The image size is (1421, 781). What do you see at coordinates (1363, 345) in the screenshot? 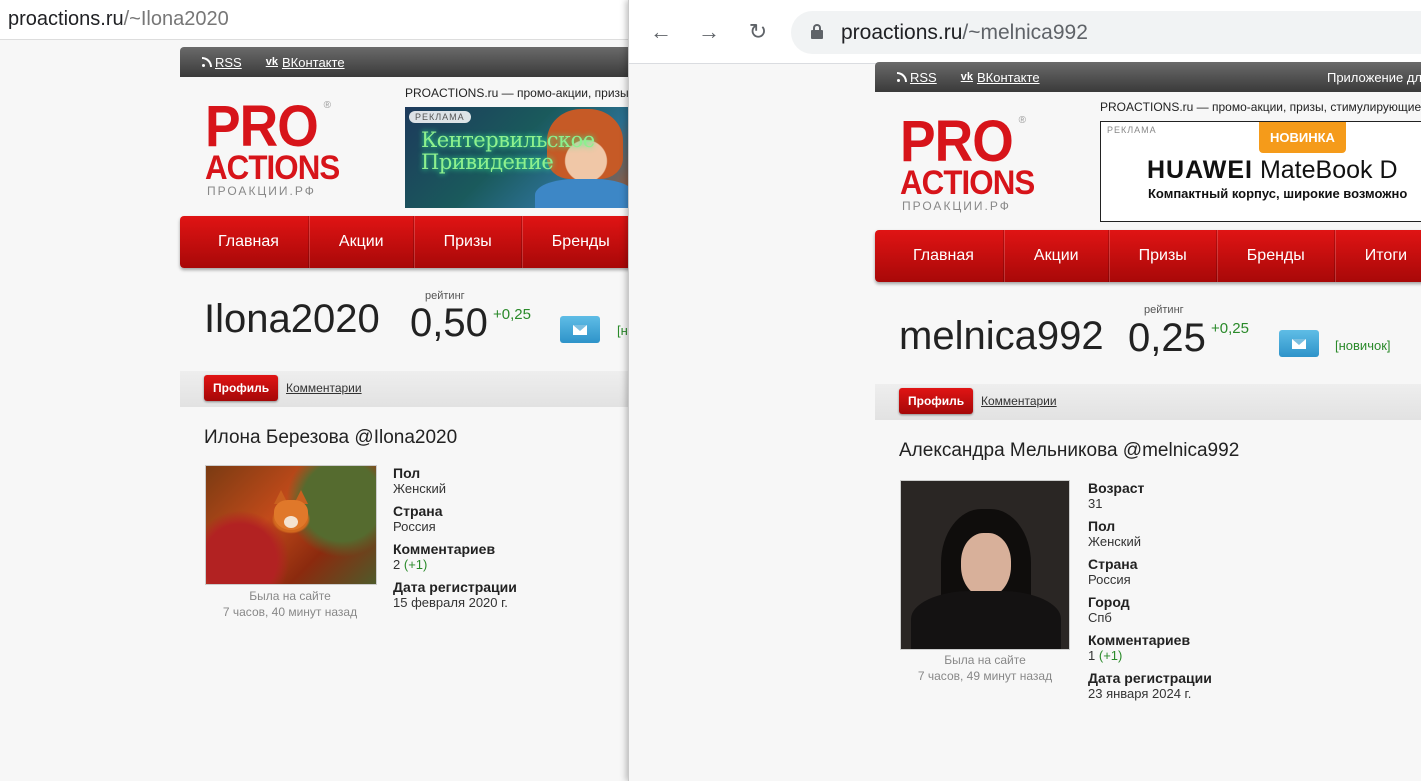
I see `right-status: [новичок]` at bounding box center [1363, 345].